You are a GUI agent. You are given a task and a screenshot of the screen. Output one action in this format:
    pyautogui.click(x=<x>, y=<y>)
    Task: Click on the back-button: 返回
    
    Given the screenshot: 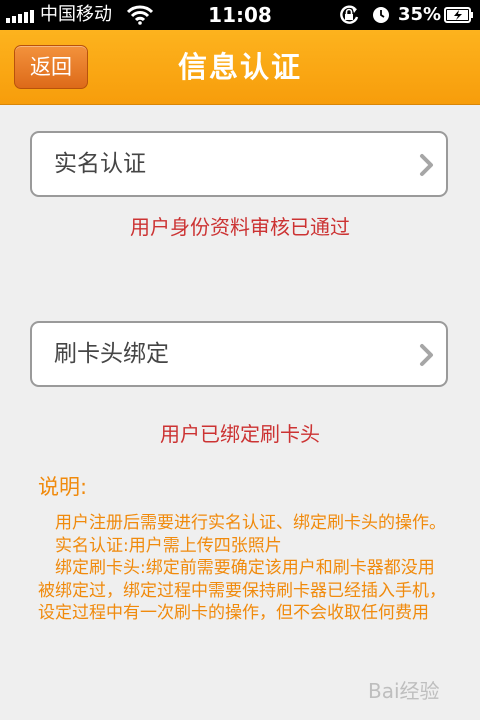 What is the action you would take?
    pyautogui.click(x=51, y=67)
    